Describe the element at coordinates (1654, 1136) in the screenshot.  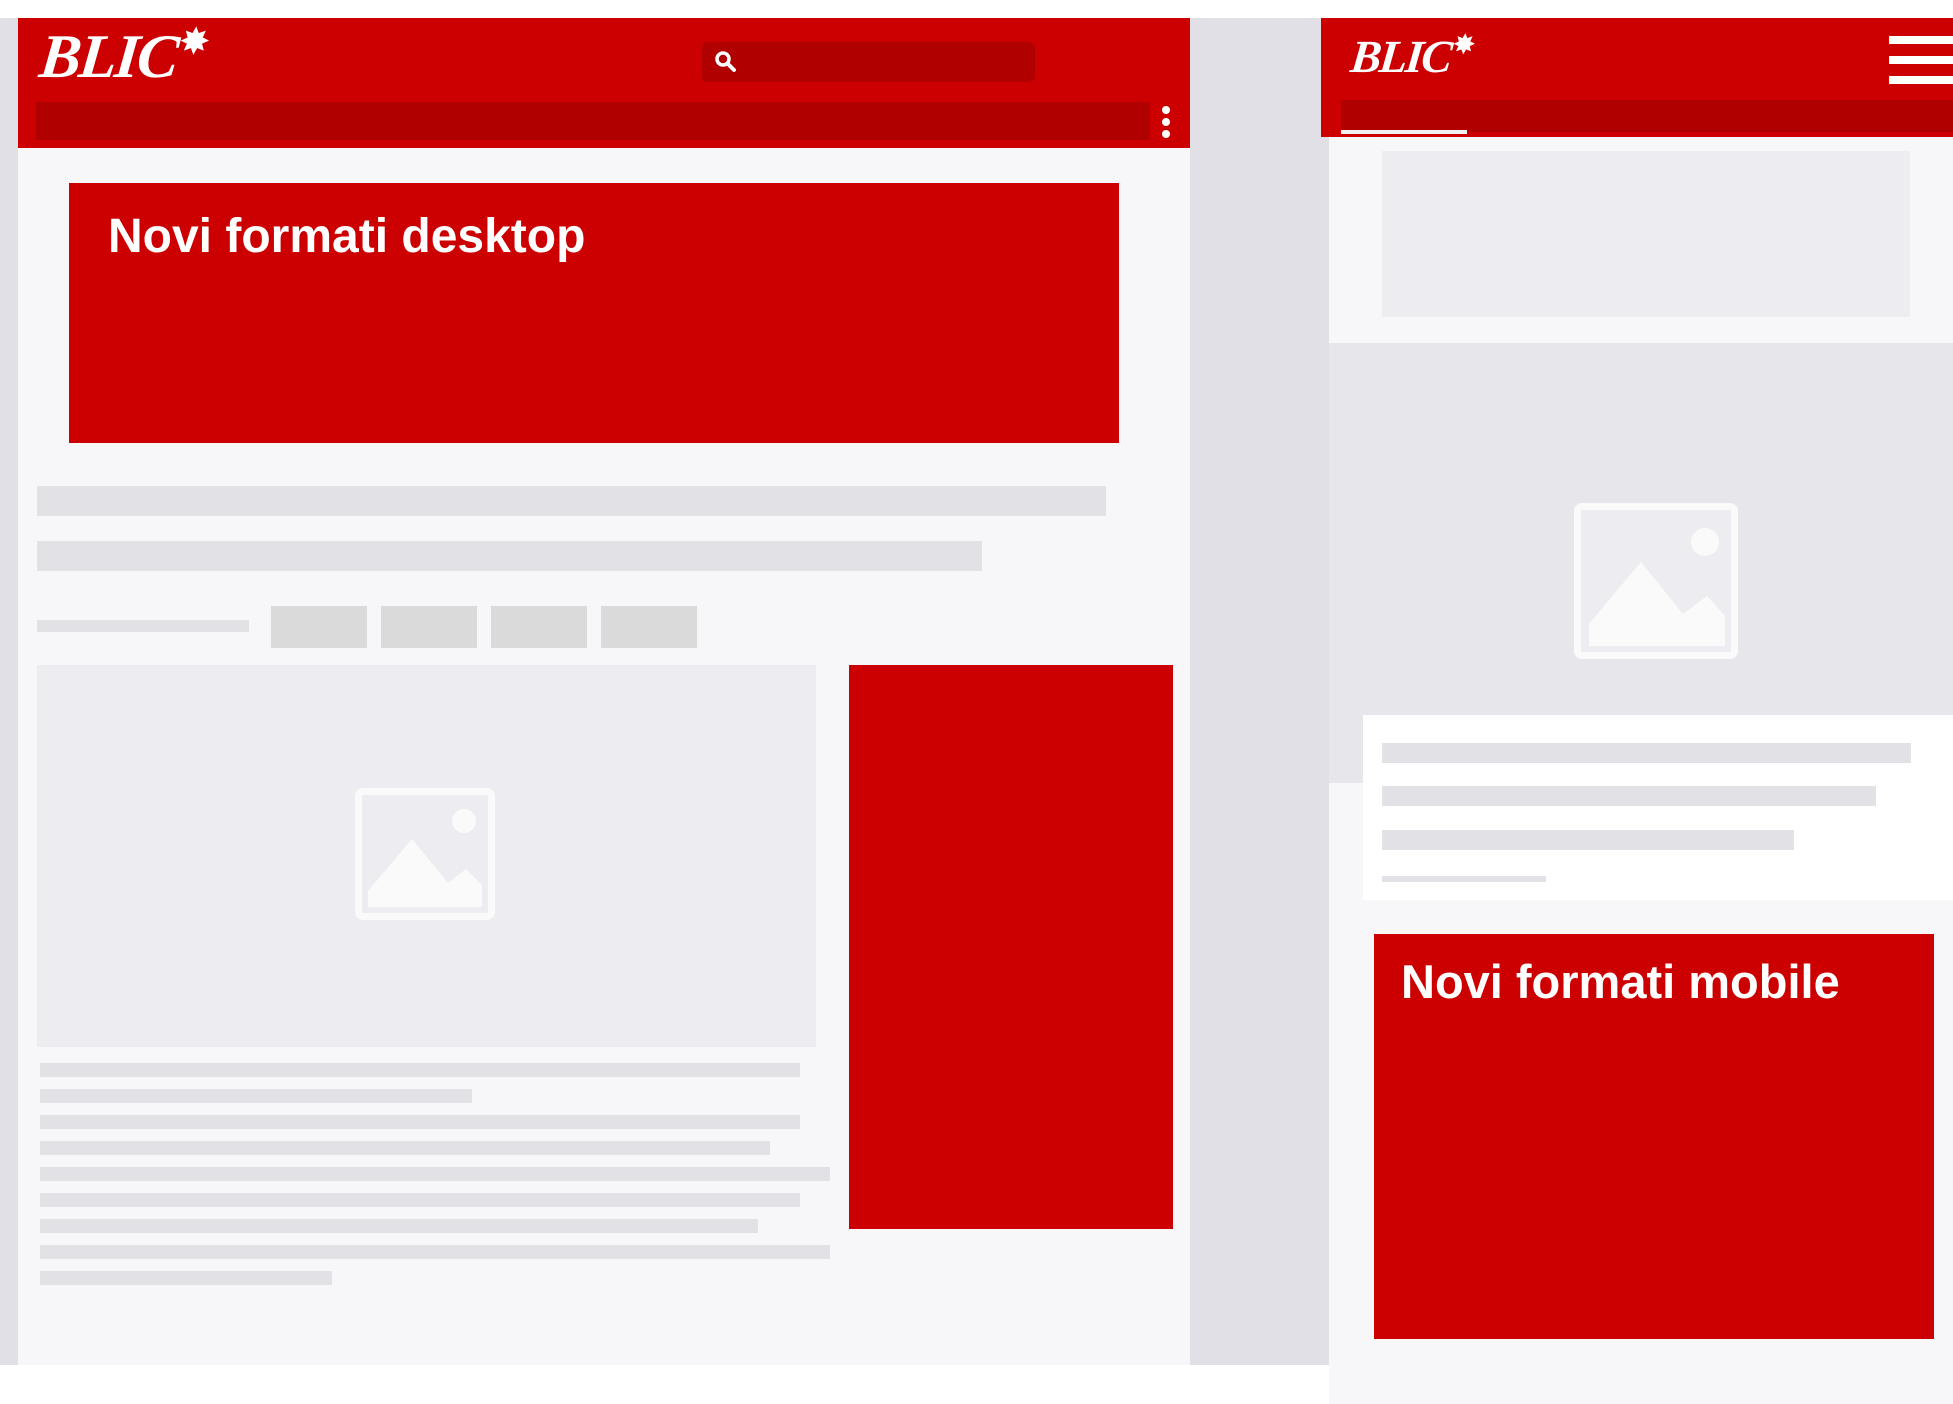
I see `mobile-banner: Novi formati mobile` at that location.